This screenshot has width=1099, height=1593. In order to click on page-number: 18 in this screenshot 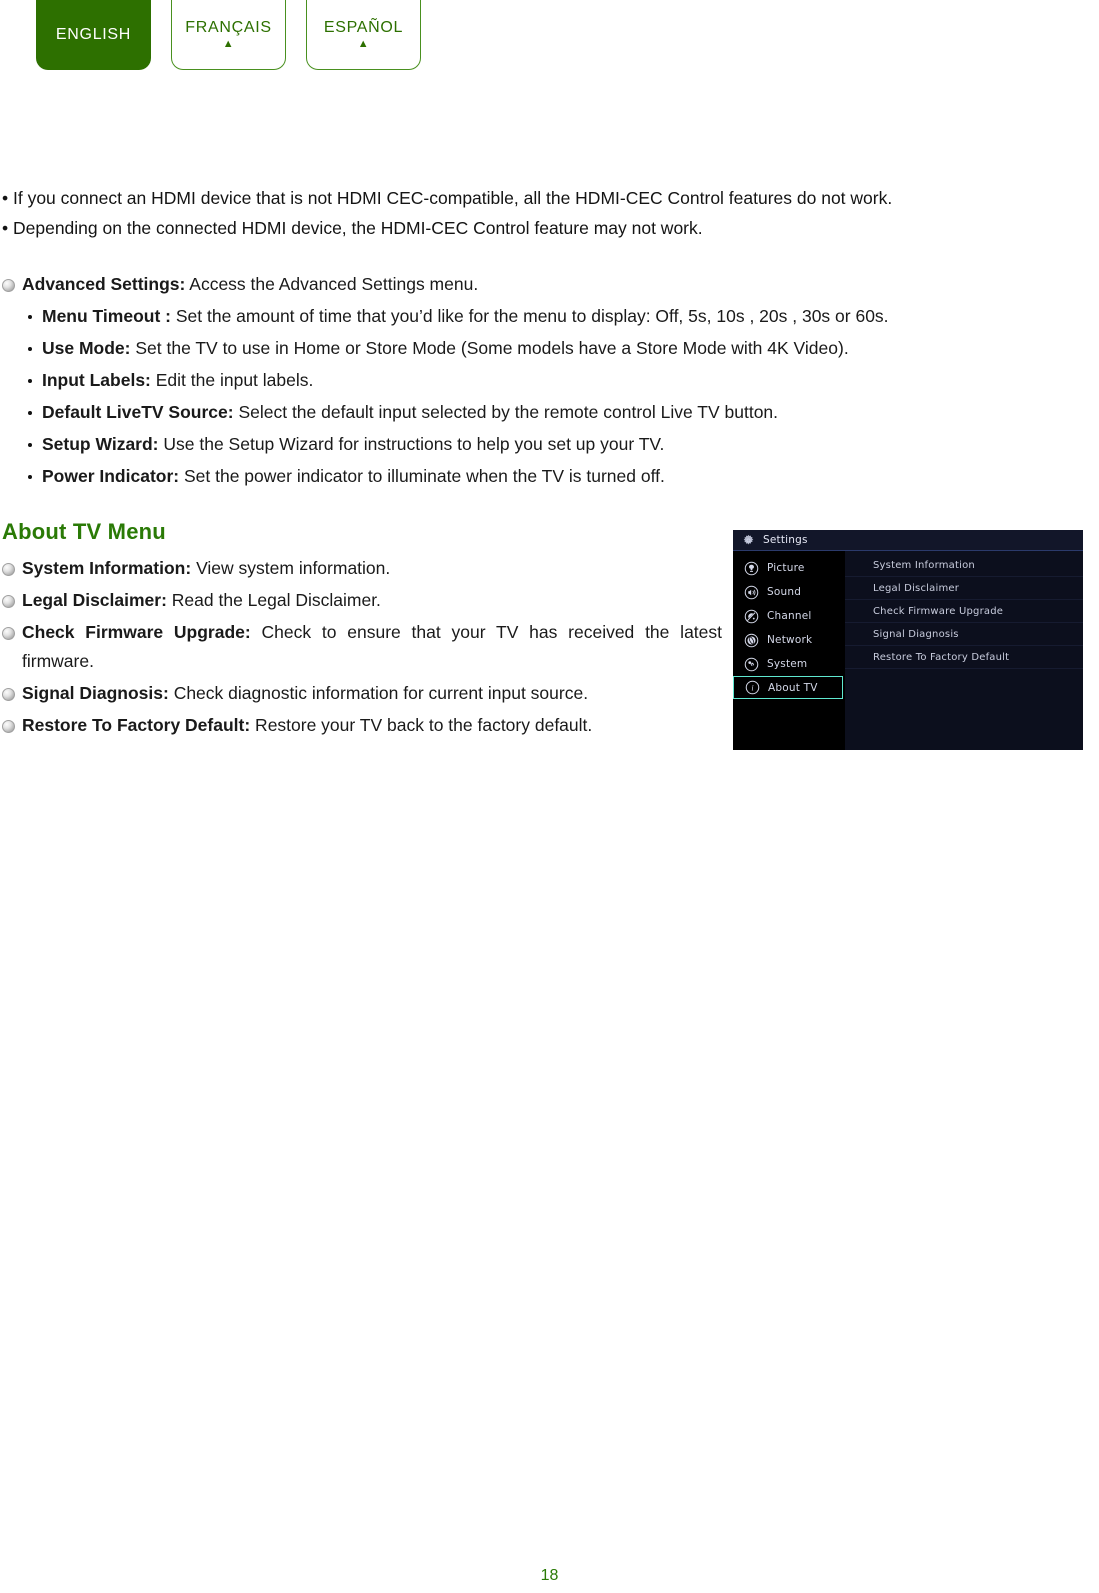, I will do `click(549, 1575)`.